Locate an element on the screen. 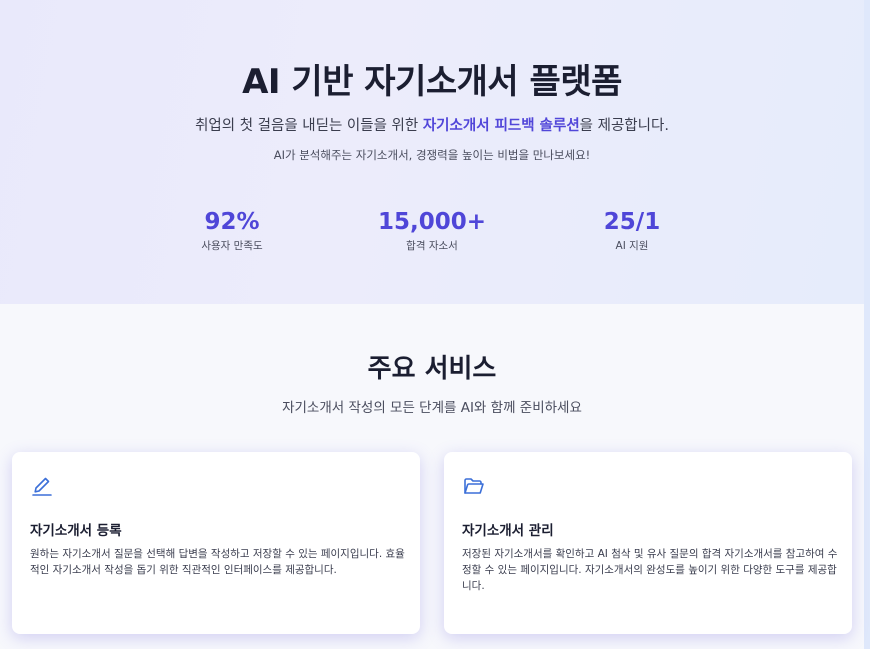  hero-subtitle-highlight: 자기소개서 피드백 솔루션 is located at coordinates (501, 126).